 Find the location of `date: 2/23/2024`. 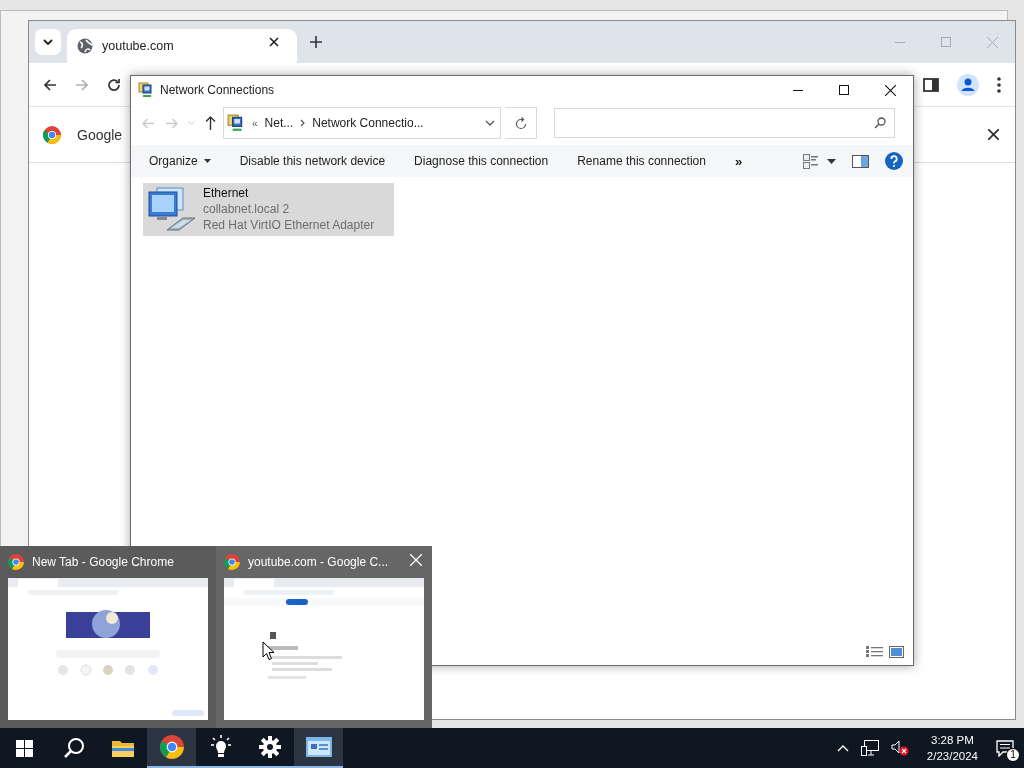

date: 2/23/2024 is located at coordinates (952, 756).